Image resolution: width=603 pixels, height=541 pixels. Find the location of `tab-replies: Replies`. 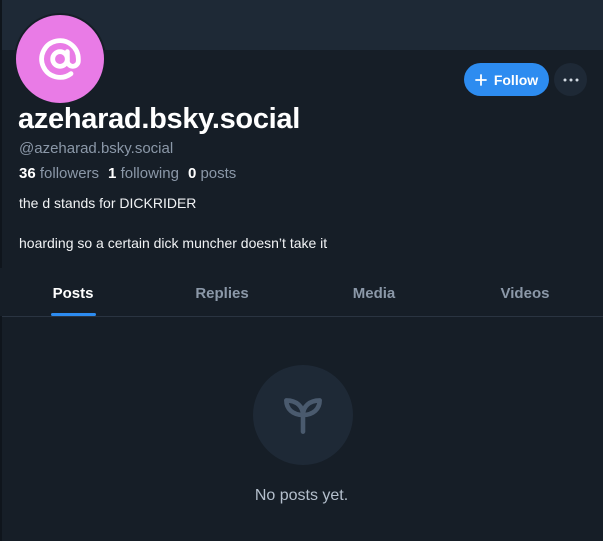

tab-replies: Replies is located at coordinates (222, 293).